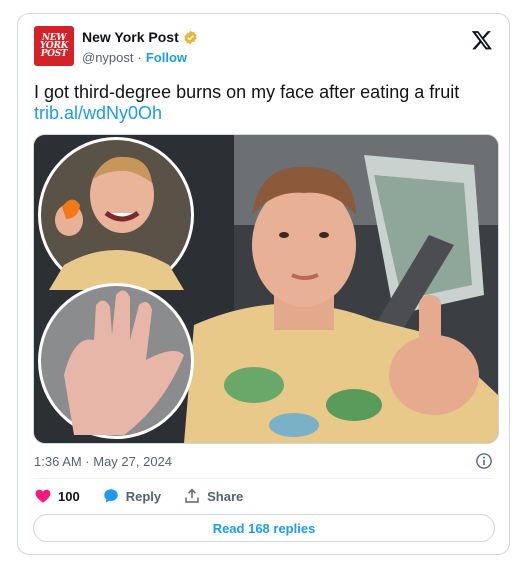 The height and width of the screenshot is (569, 524). What do you see at coordinates (98, 113) in the screenshot?
I see `tweet-link: trib.al/wdNy0Oh` at bounding box center [98, 113].